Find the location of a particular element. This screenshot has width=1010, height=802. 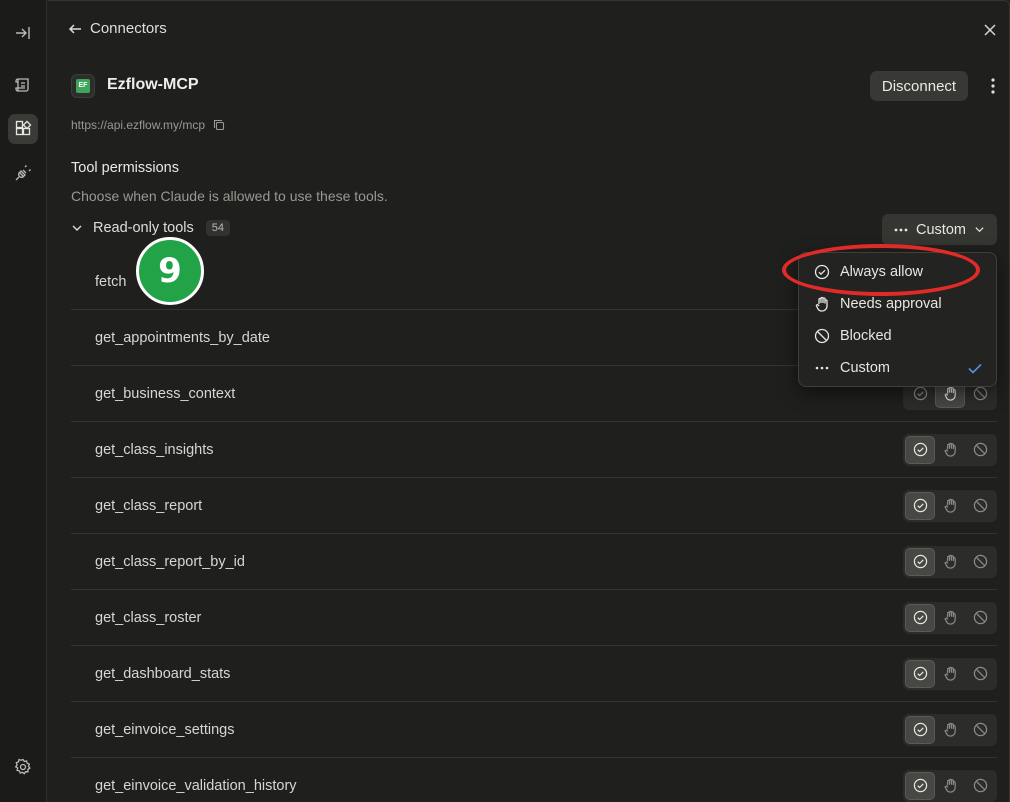

connectors-icon is located at coordinates (23, 129).